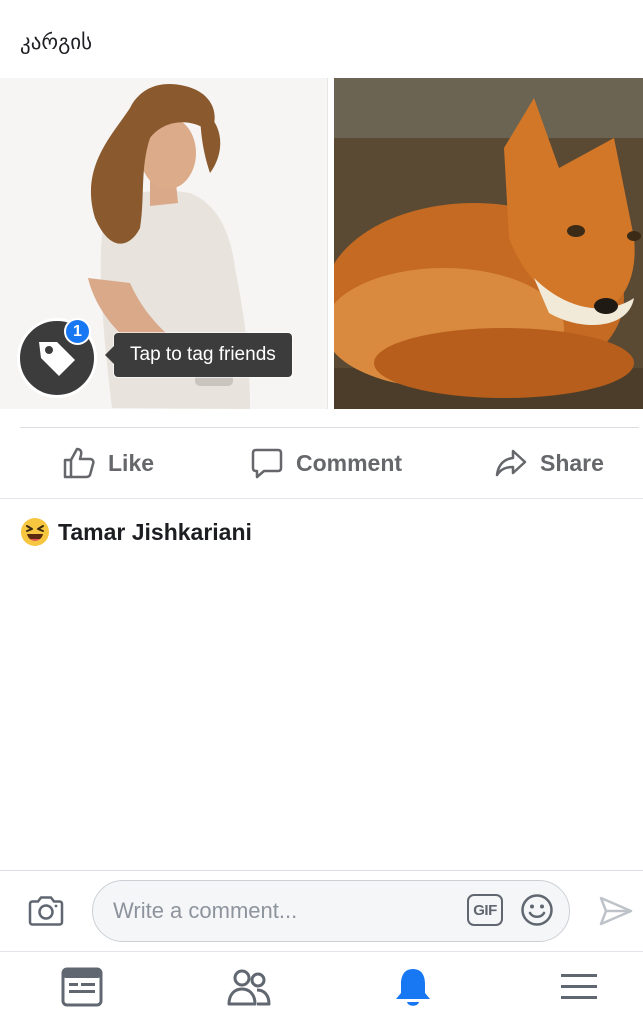 This screenshot has height=1024, width=643. Describe the element at coordinates (155, 531) in the screenshot. I see `reactor-name: Tamar Jishkariani` at that location.